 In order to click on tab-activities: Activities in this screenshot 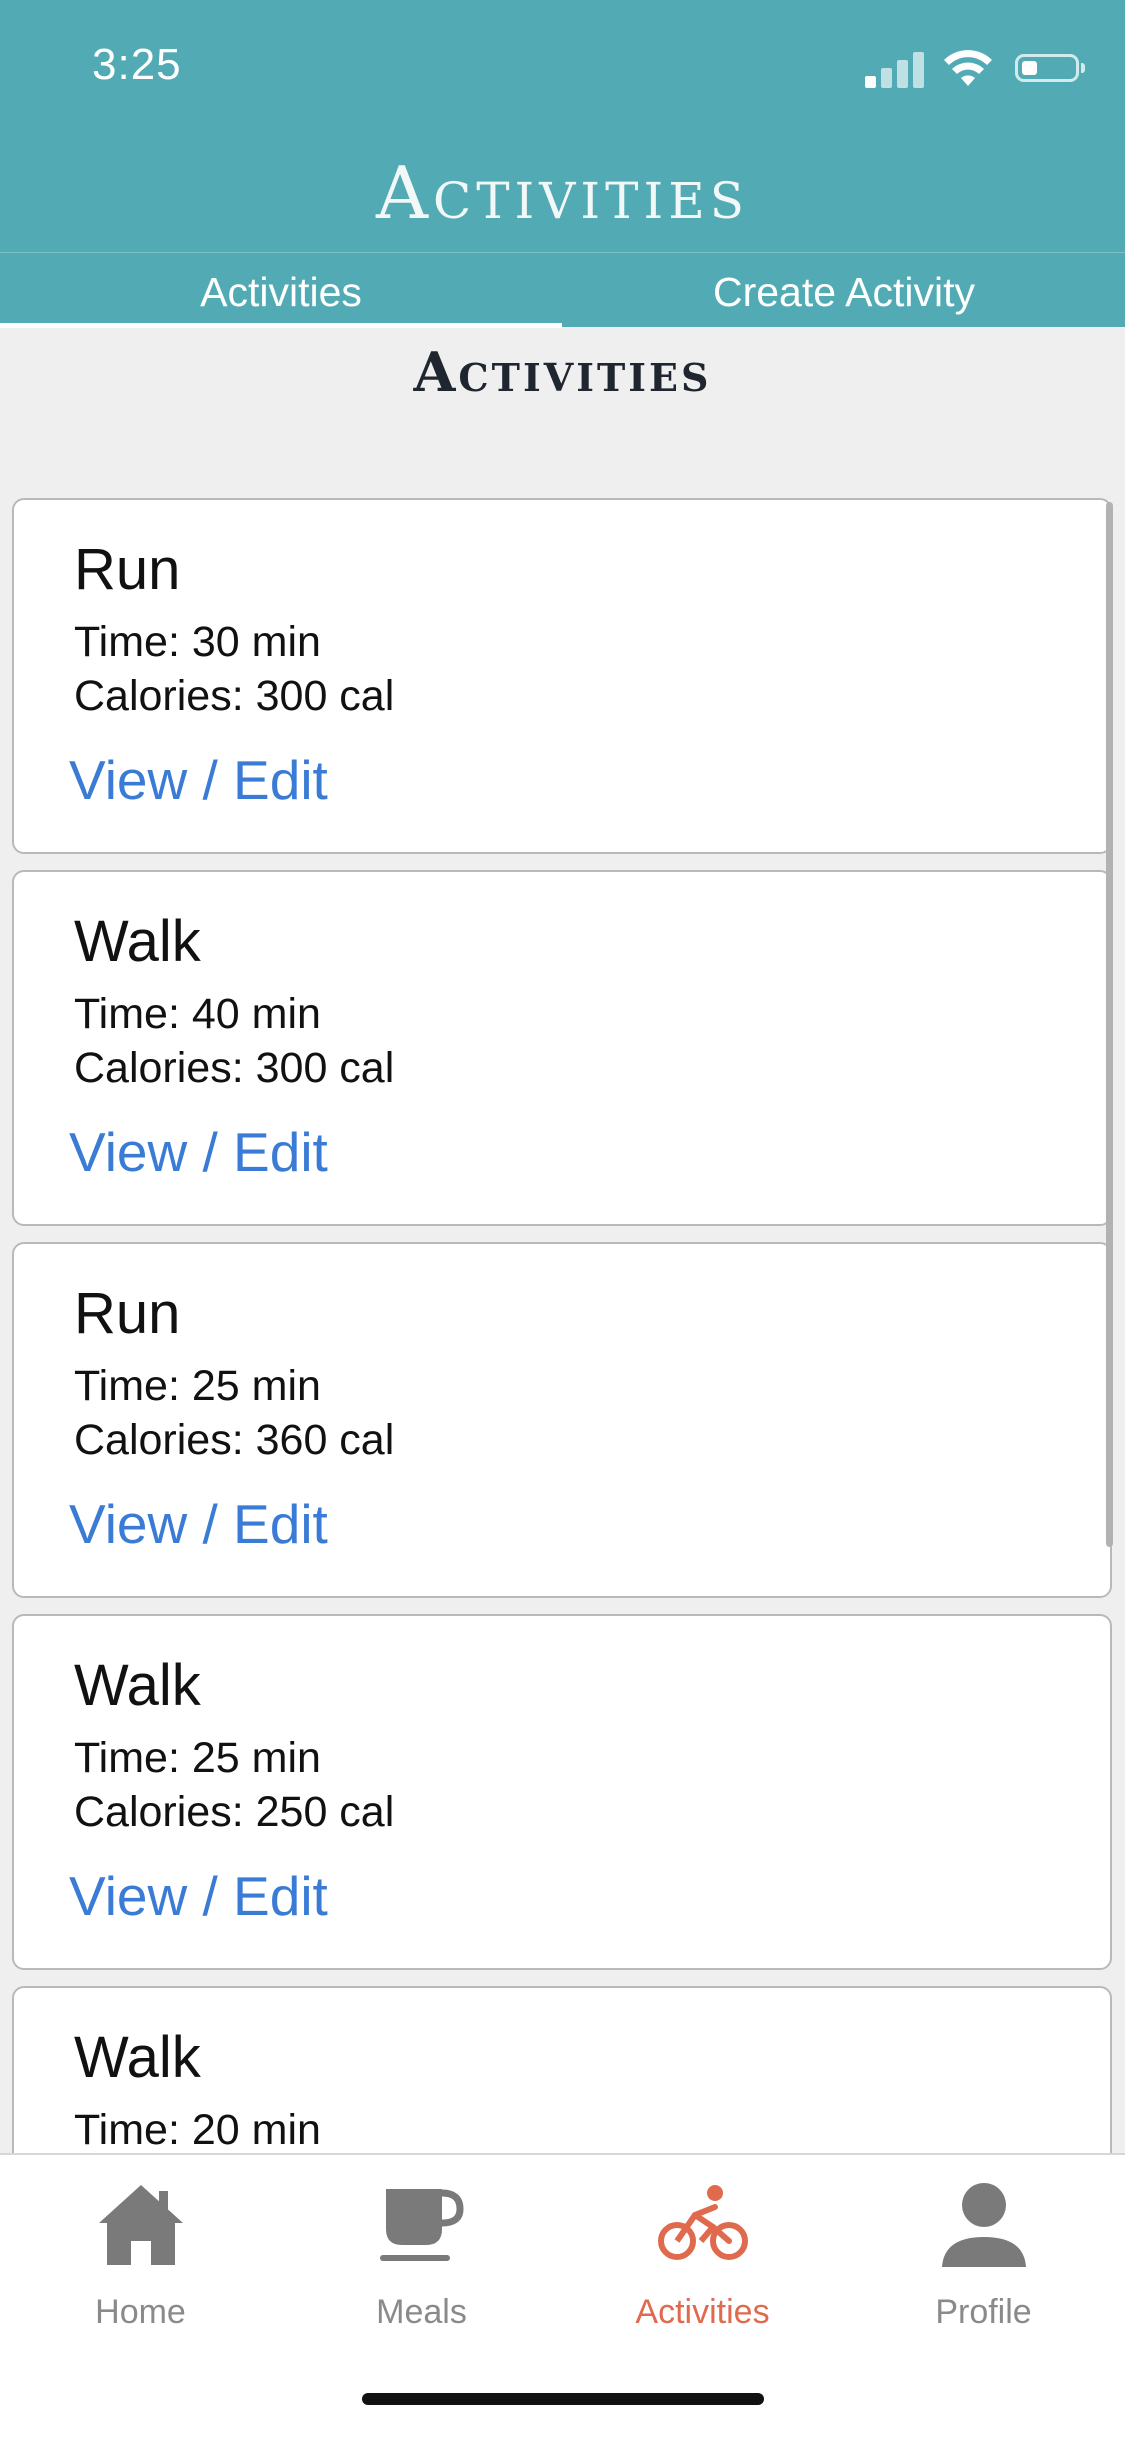, I will do `click(281, 290)`.